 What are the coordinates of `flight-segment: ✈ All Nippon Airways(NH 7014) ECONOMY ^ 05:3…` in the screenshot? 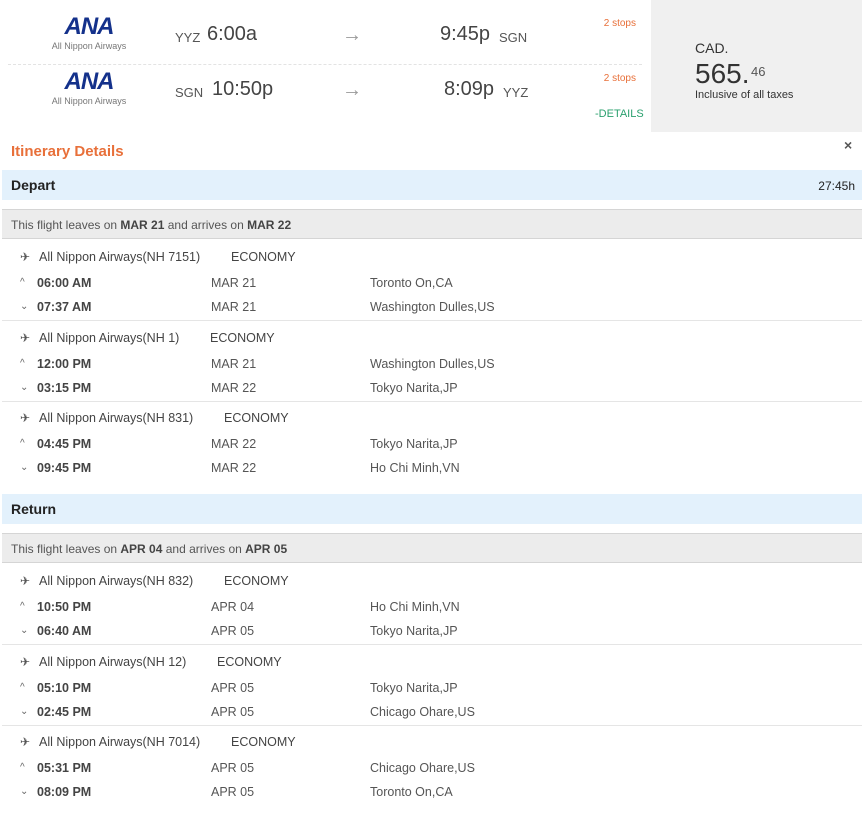 It's located at (432, 765).